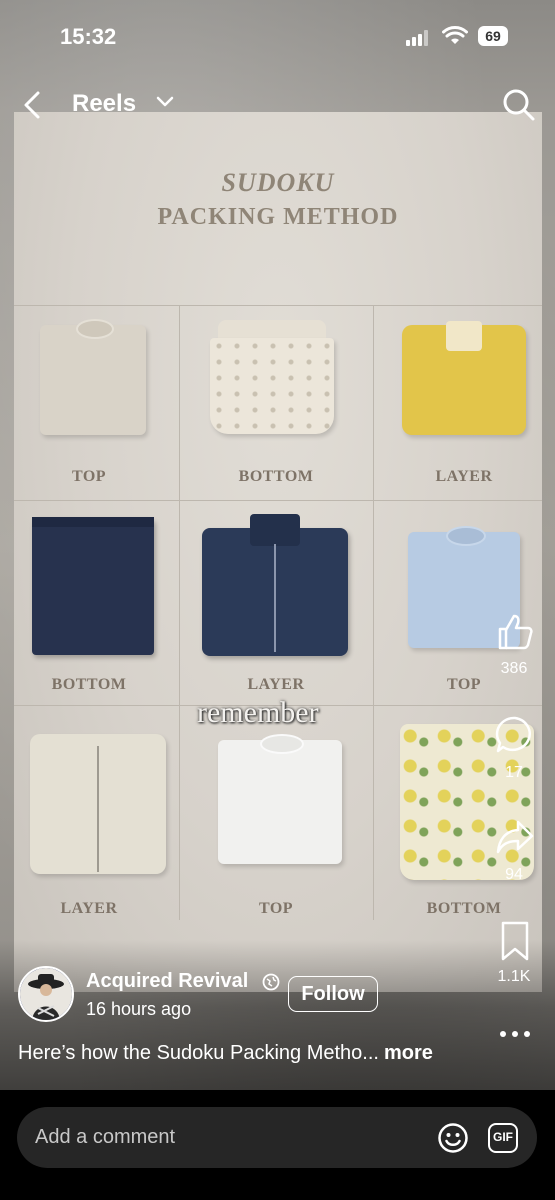  Describe the element at coordinates (280, 799) in the screenshot. I see `top-tee-white` at that location.